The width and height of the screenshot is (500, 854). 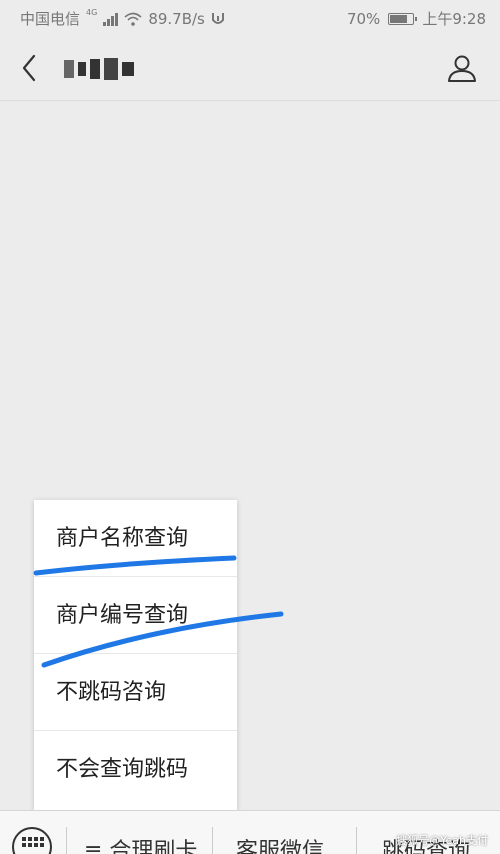 I want to click on chat-header, so click(x=250, y=68).